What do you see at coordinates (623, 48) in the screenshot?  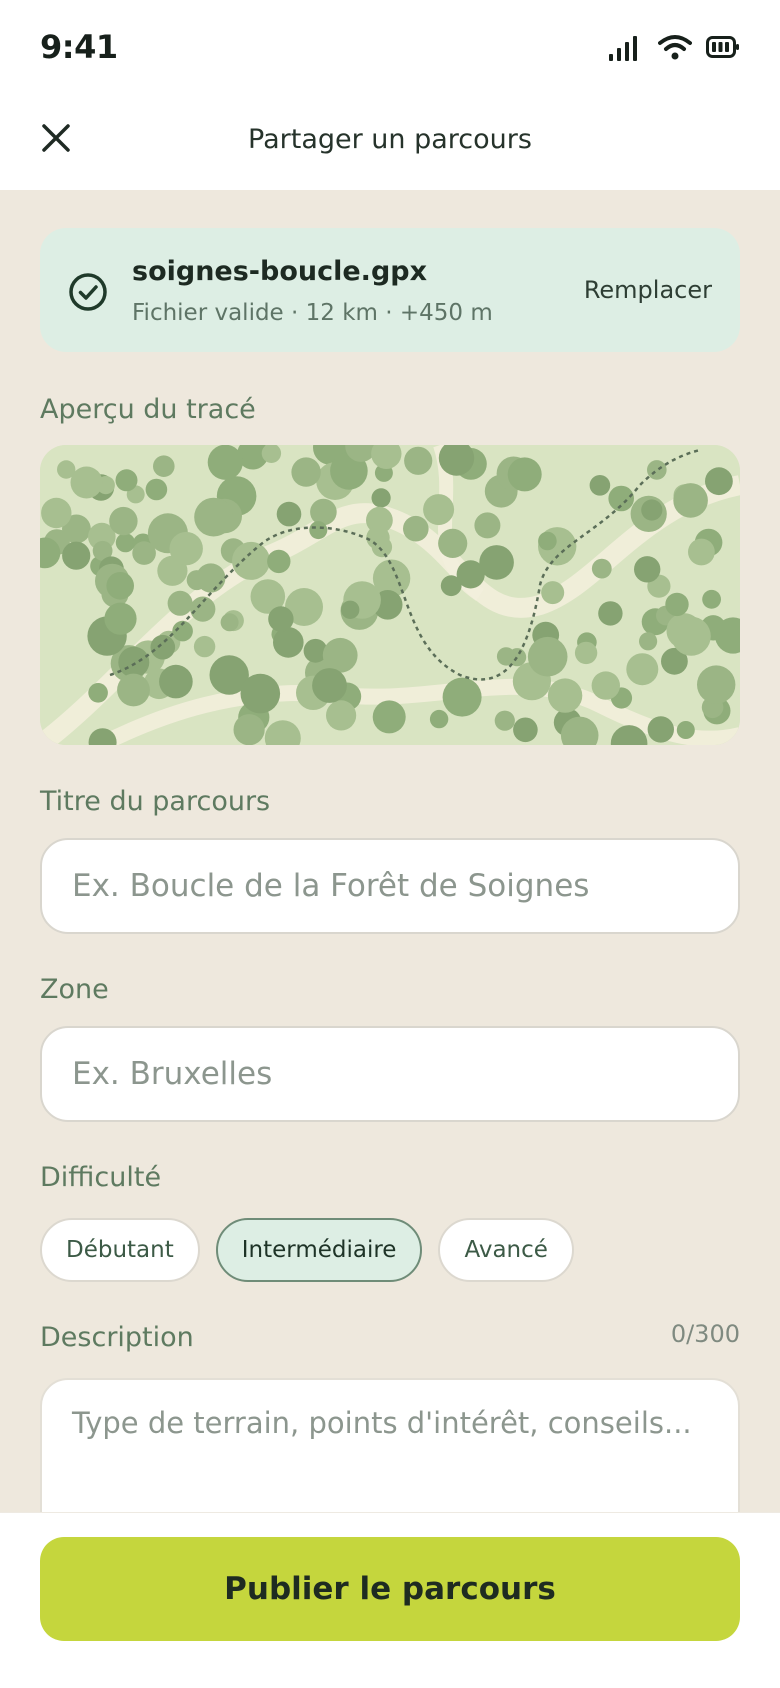 I see `signal-icon` at bounding box center [623, 48].